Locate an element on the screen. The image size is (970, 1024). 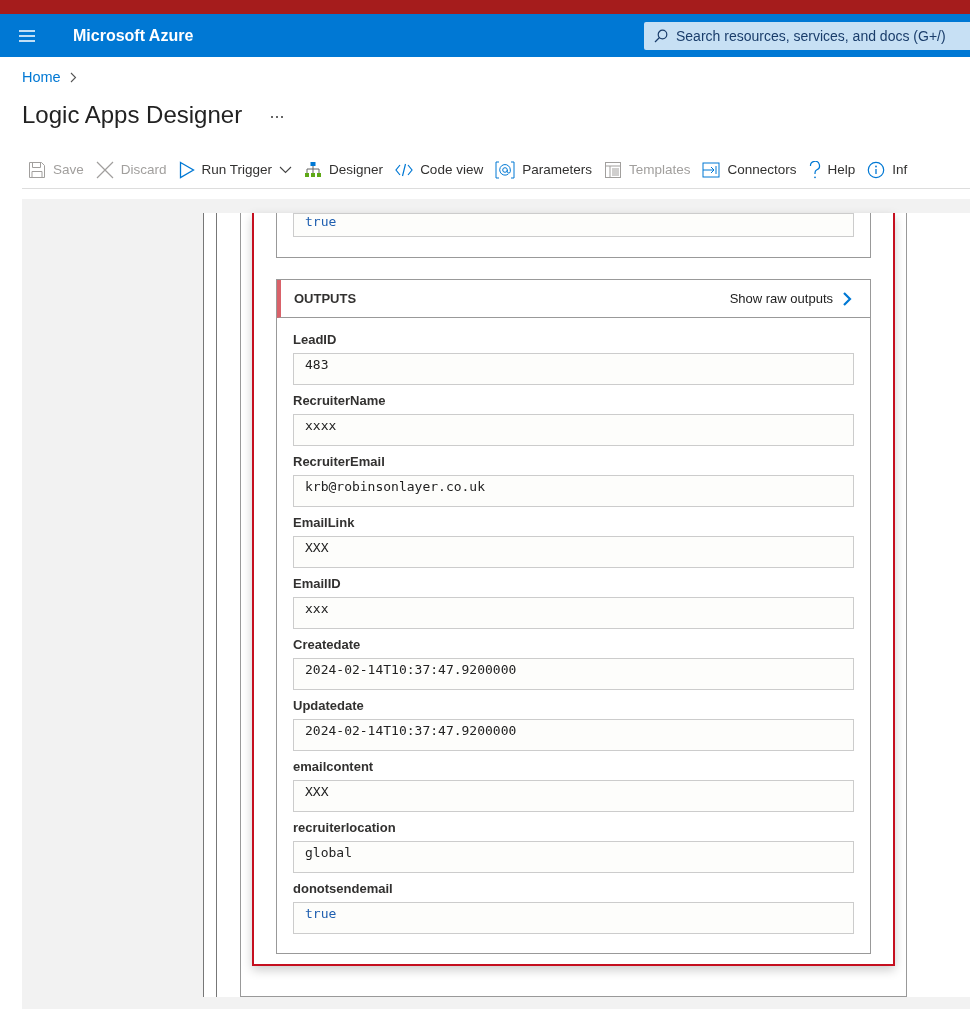
question-mark-icon is located at coordinates (814, 169).